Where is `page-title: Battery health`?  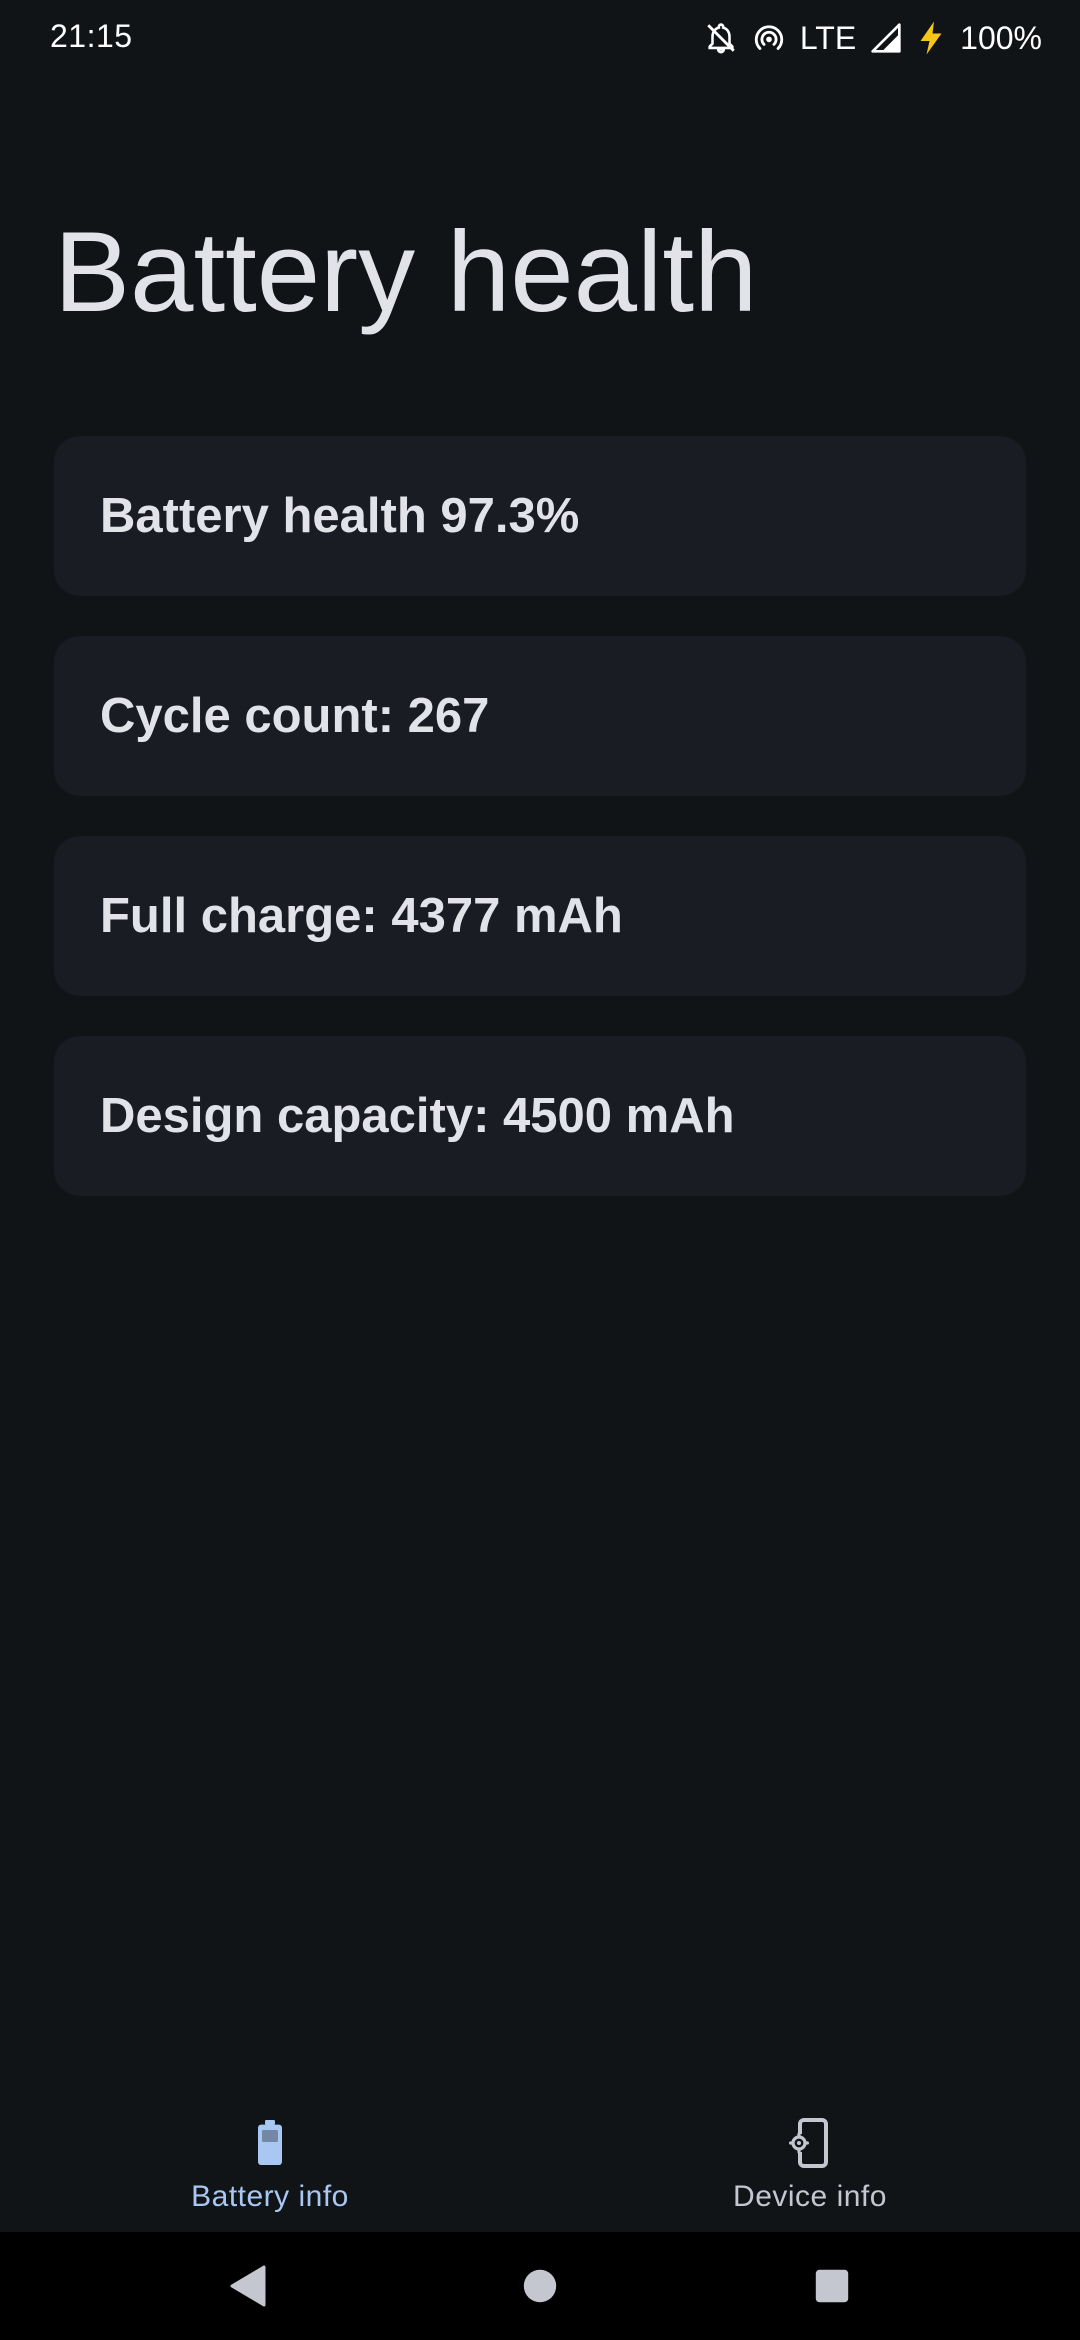 page-title: Battery health is located at coordinates (406, 272).